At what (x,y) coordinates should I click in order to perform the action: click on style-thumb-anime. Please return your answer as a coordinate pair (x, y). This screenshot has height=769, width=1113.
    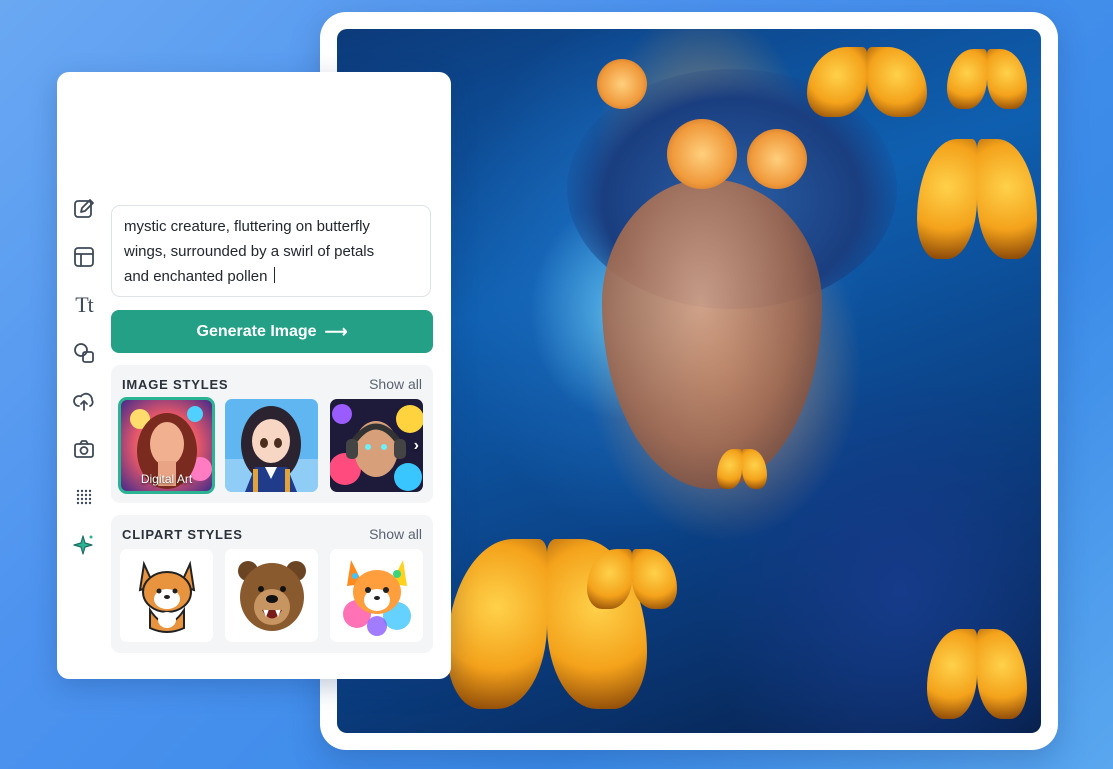
    Looking at the image, I should click on (271, 445).